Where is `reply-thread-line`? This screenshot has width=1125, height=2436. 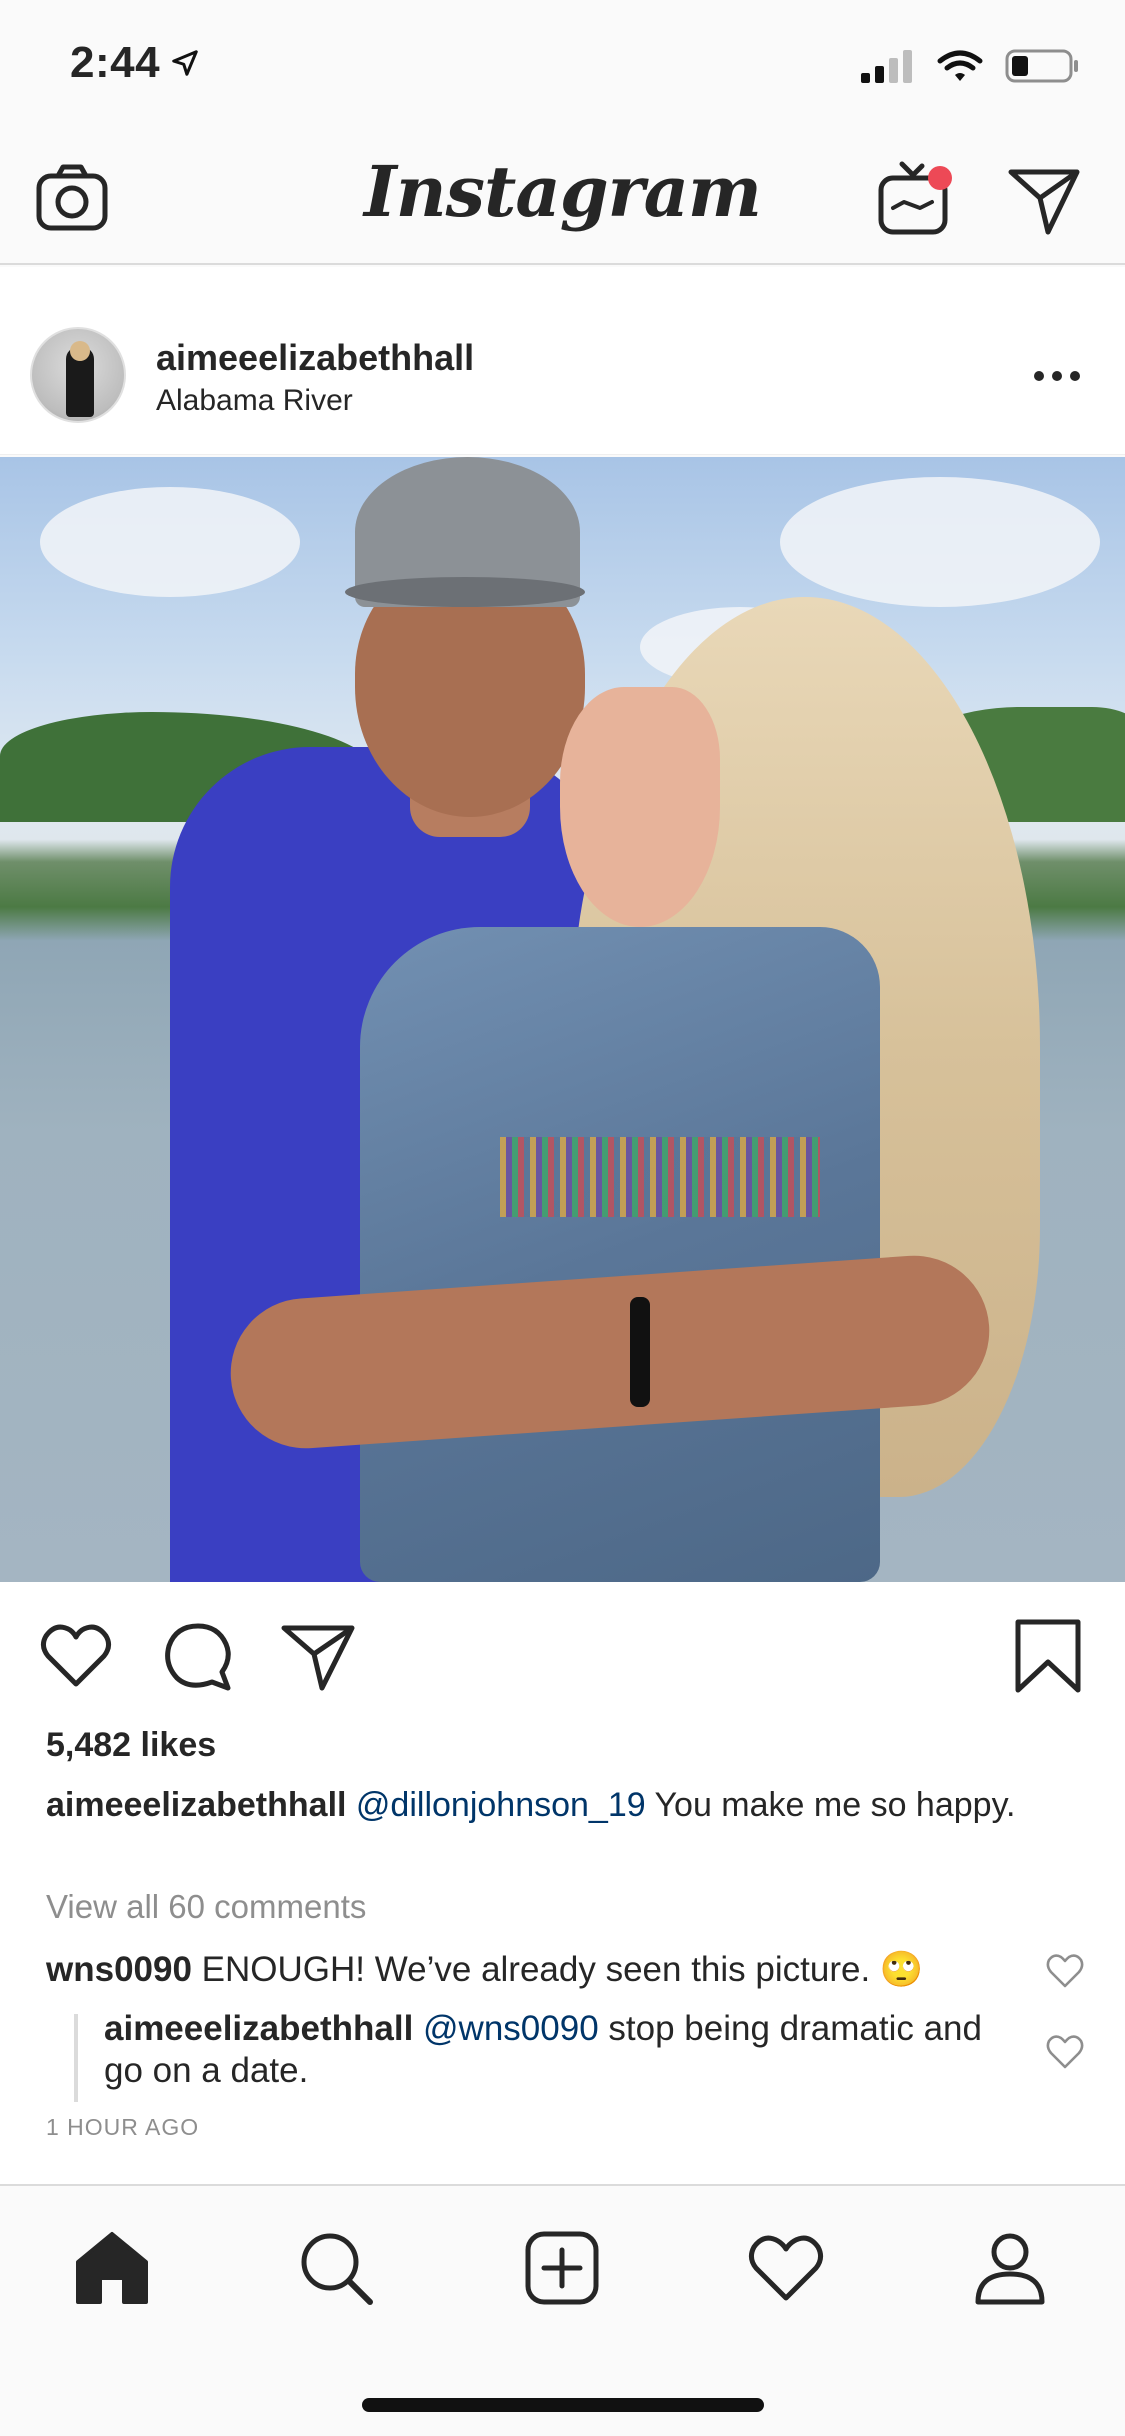
reply-thread-line is located at coordinates (76, 2058).